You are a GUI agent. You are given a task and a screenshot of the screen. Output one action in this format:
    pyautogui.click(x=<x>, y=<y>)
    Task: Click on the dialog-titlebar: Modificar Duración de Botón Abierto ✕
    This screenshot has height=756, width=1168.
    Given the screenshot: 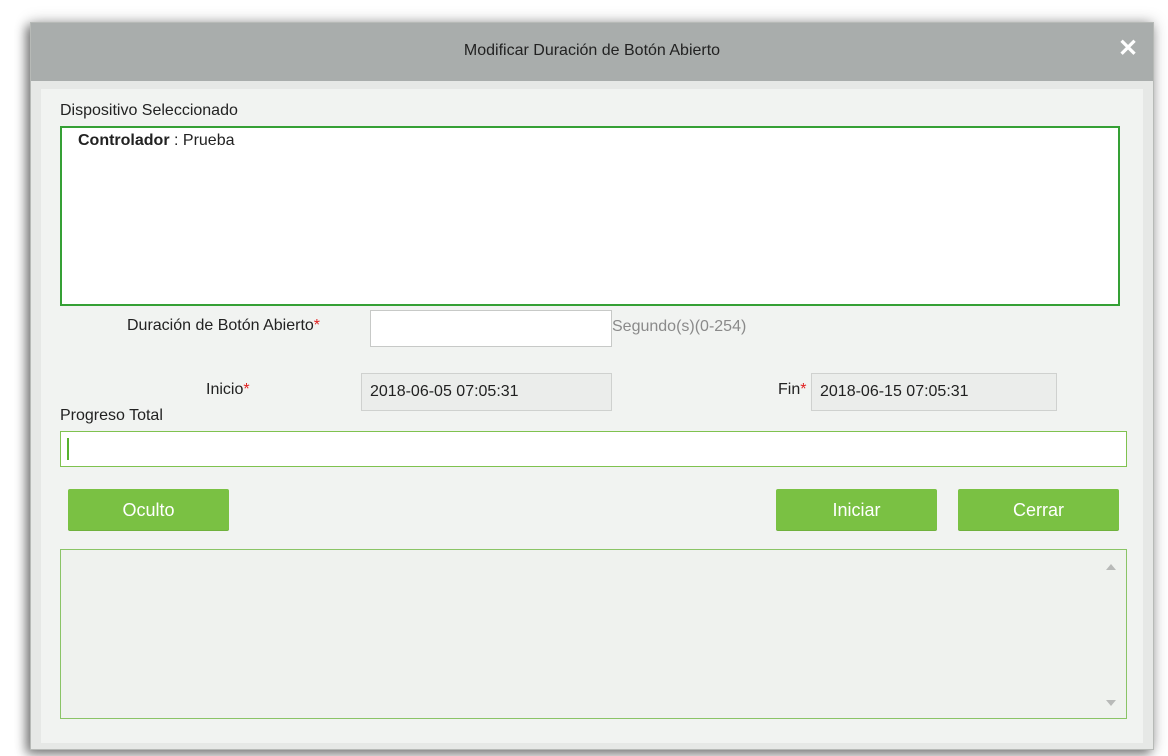 What is the action you would take?
    pyautogui.click(x=592, y=52)
    